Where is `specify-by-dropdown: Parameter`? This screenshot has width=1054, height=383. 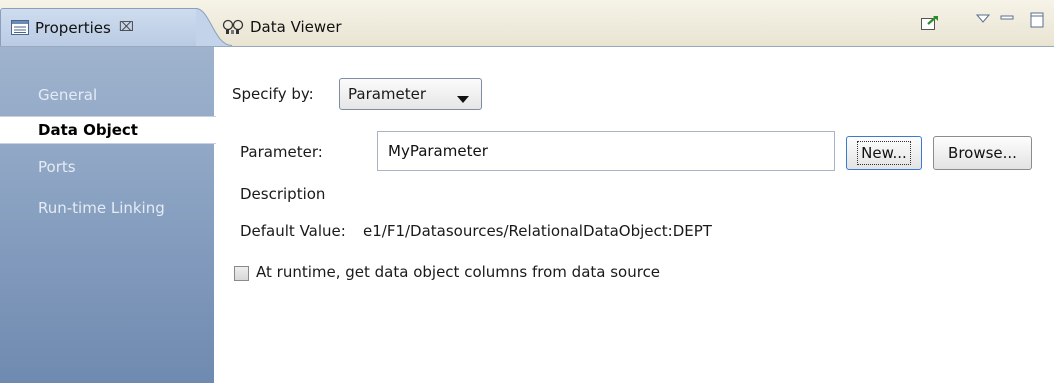 specify-by-dropdown: Parameter is located at coordinates (410, 94).